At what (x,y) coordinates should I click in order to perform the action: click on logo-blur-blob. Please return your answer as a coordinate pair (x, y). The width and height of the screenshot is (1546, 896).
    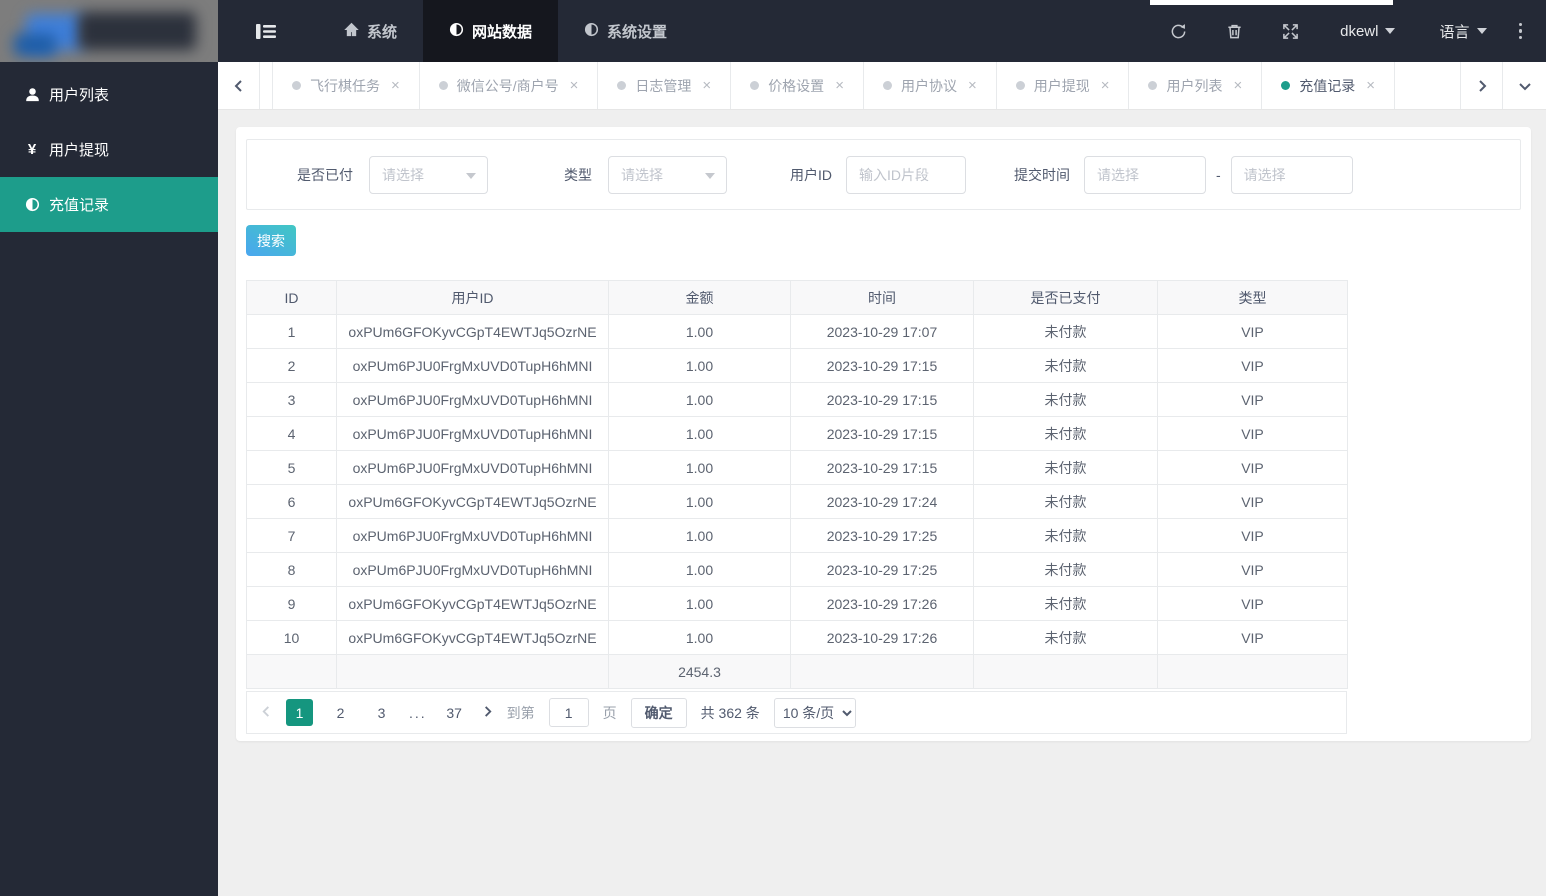
    Looking at the image, I should click on (35, 45).